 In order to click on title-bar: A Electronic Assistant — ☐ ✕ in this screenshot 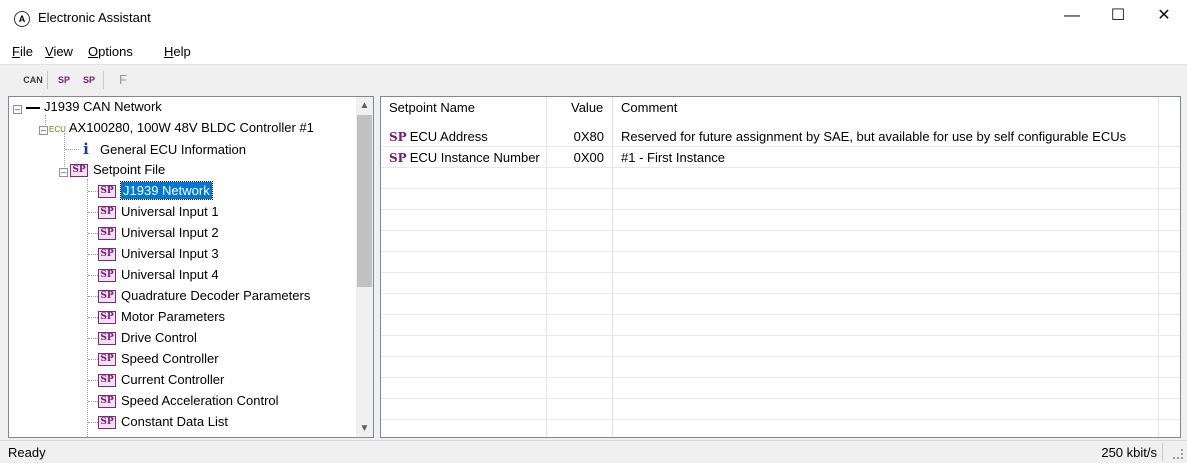, I will do `click(593, 19)`.